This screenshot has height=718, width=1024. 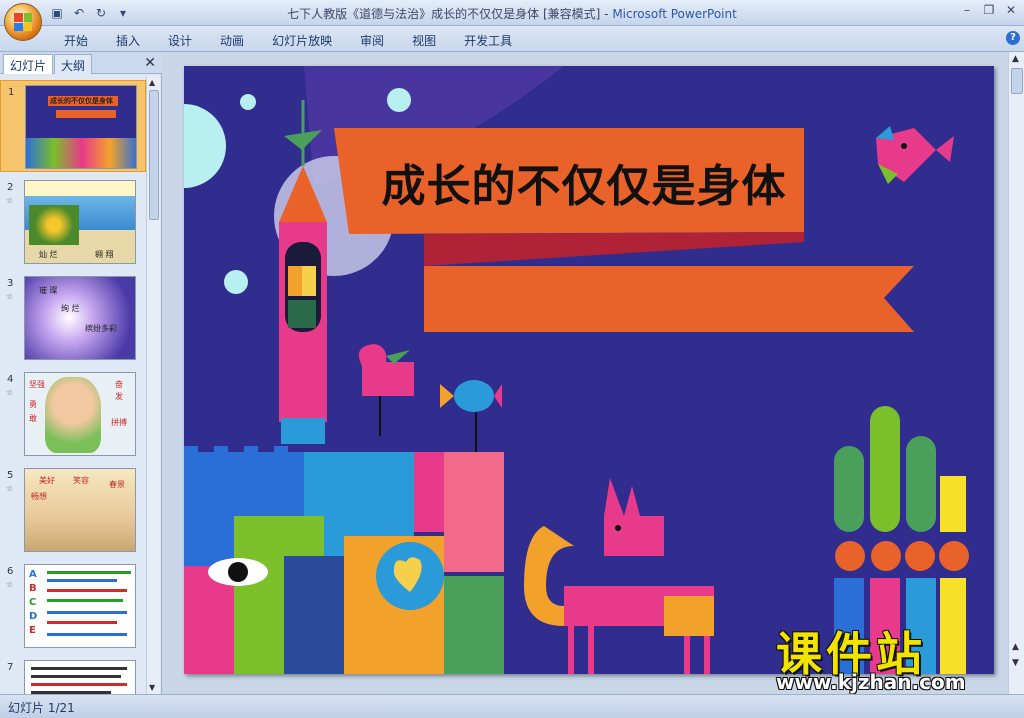 I want to click on slide-number: 4, so click(x=10, y=379).